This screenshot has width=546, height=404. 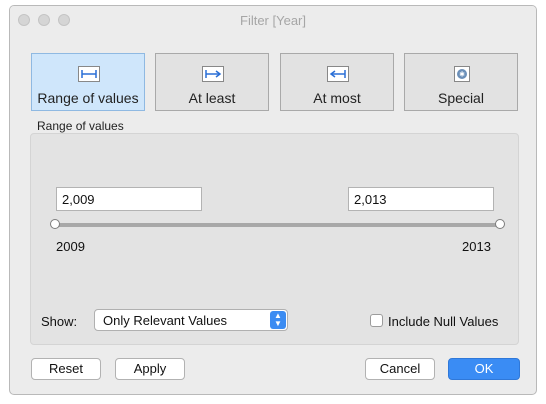 What do you see at coordinates (70, 246) in the screenshot?
I see `range-min-tick-label: 2009` at bounding box center [70, 246].